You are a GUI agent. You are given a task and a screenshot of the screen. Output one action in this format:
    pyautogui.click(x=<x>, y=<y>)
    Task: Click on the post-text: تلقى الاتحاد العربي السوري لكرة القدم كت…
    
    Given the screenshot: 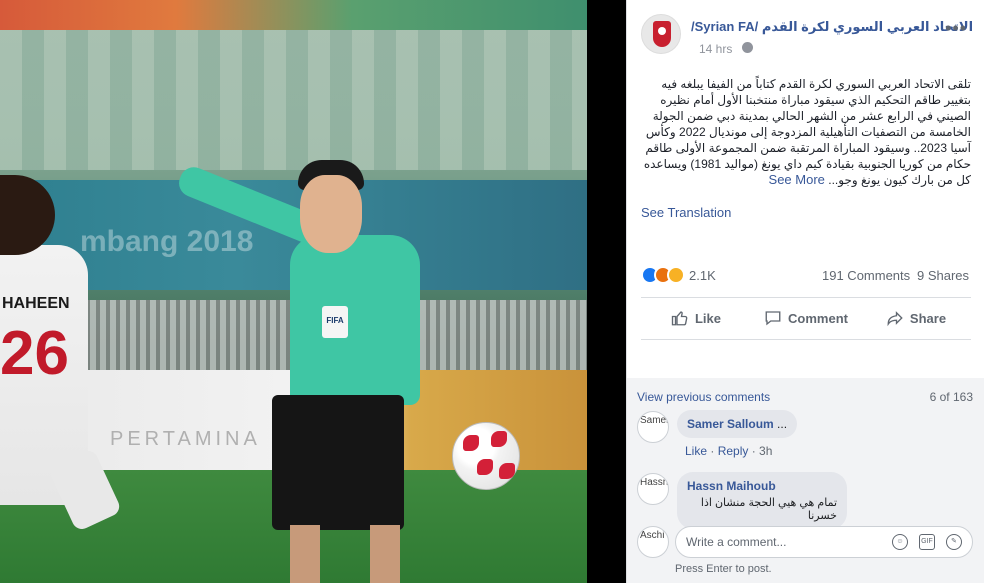 What is the action you would take?
    pyautogui.click(x=807, y=132)
    